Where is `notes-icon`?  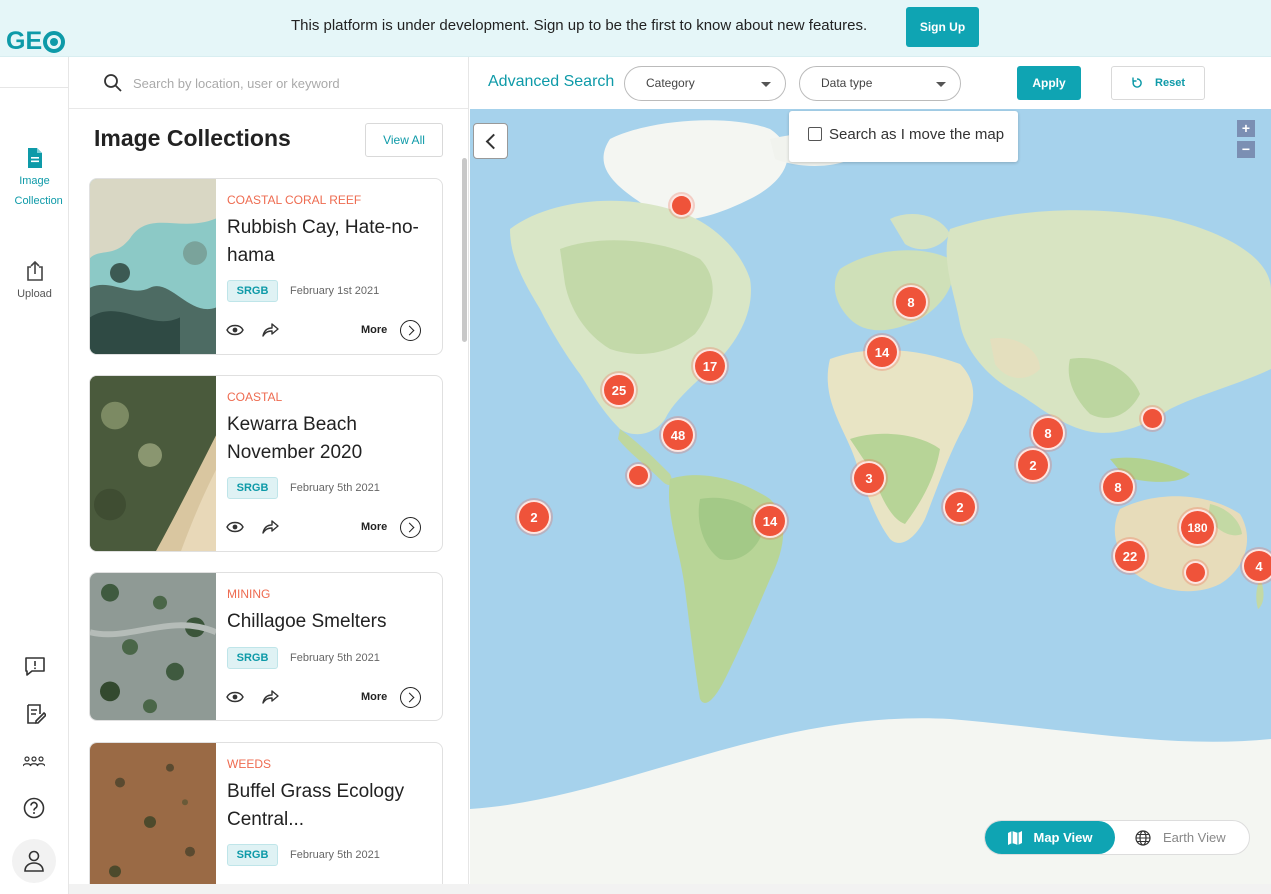 notes-icon is located at coordinates (35, 714).